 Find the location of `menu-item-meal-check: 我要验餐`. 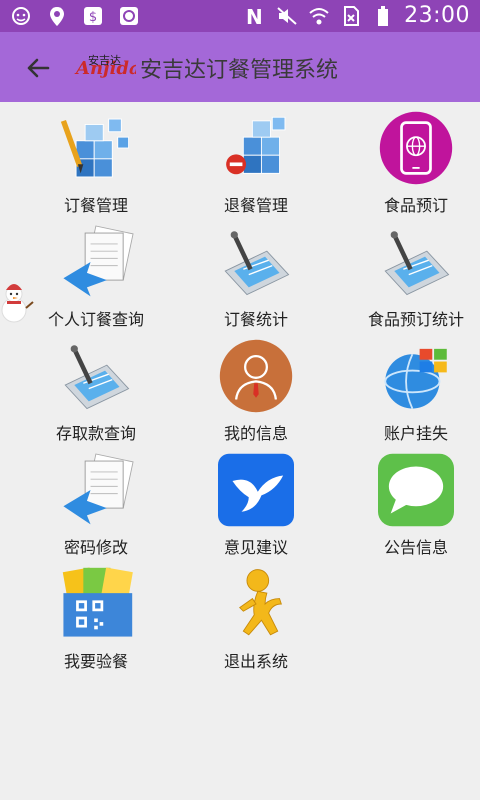

menu-item-meal-check: 我要验餐 is located at coordinates (96, 615).